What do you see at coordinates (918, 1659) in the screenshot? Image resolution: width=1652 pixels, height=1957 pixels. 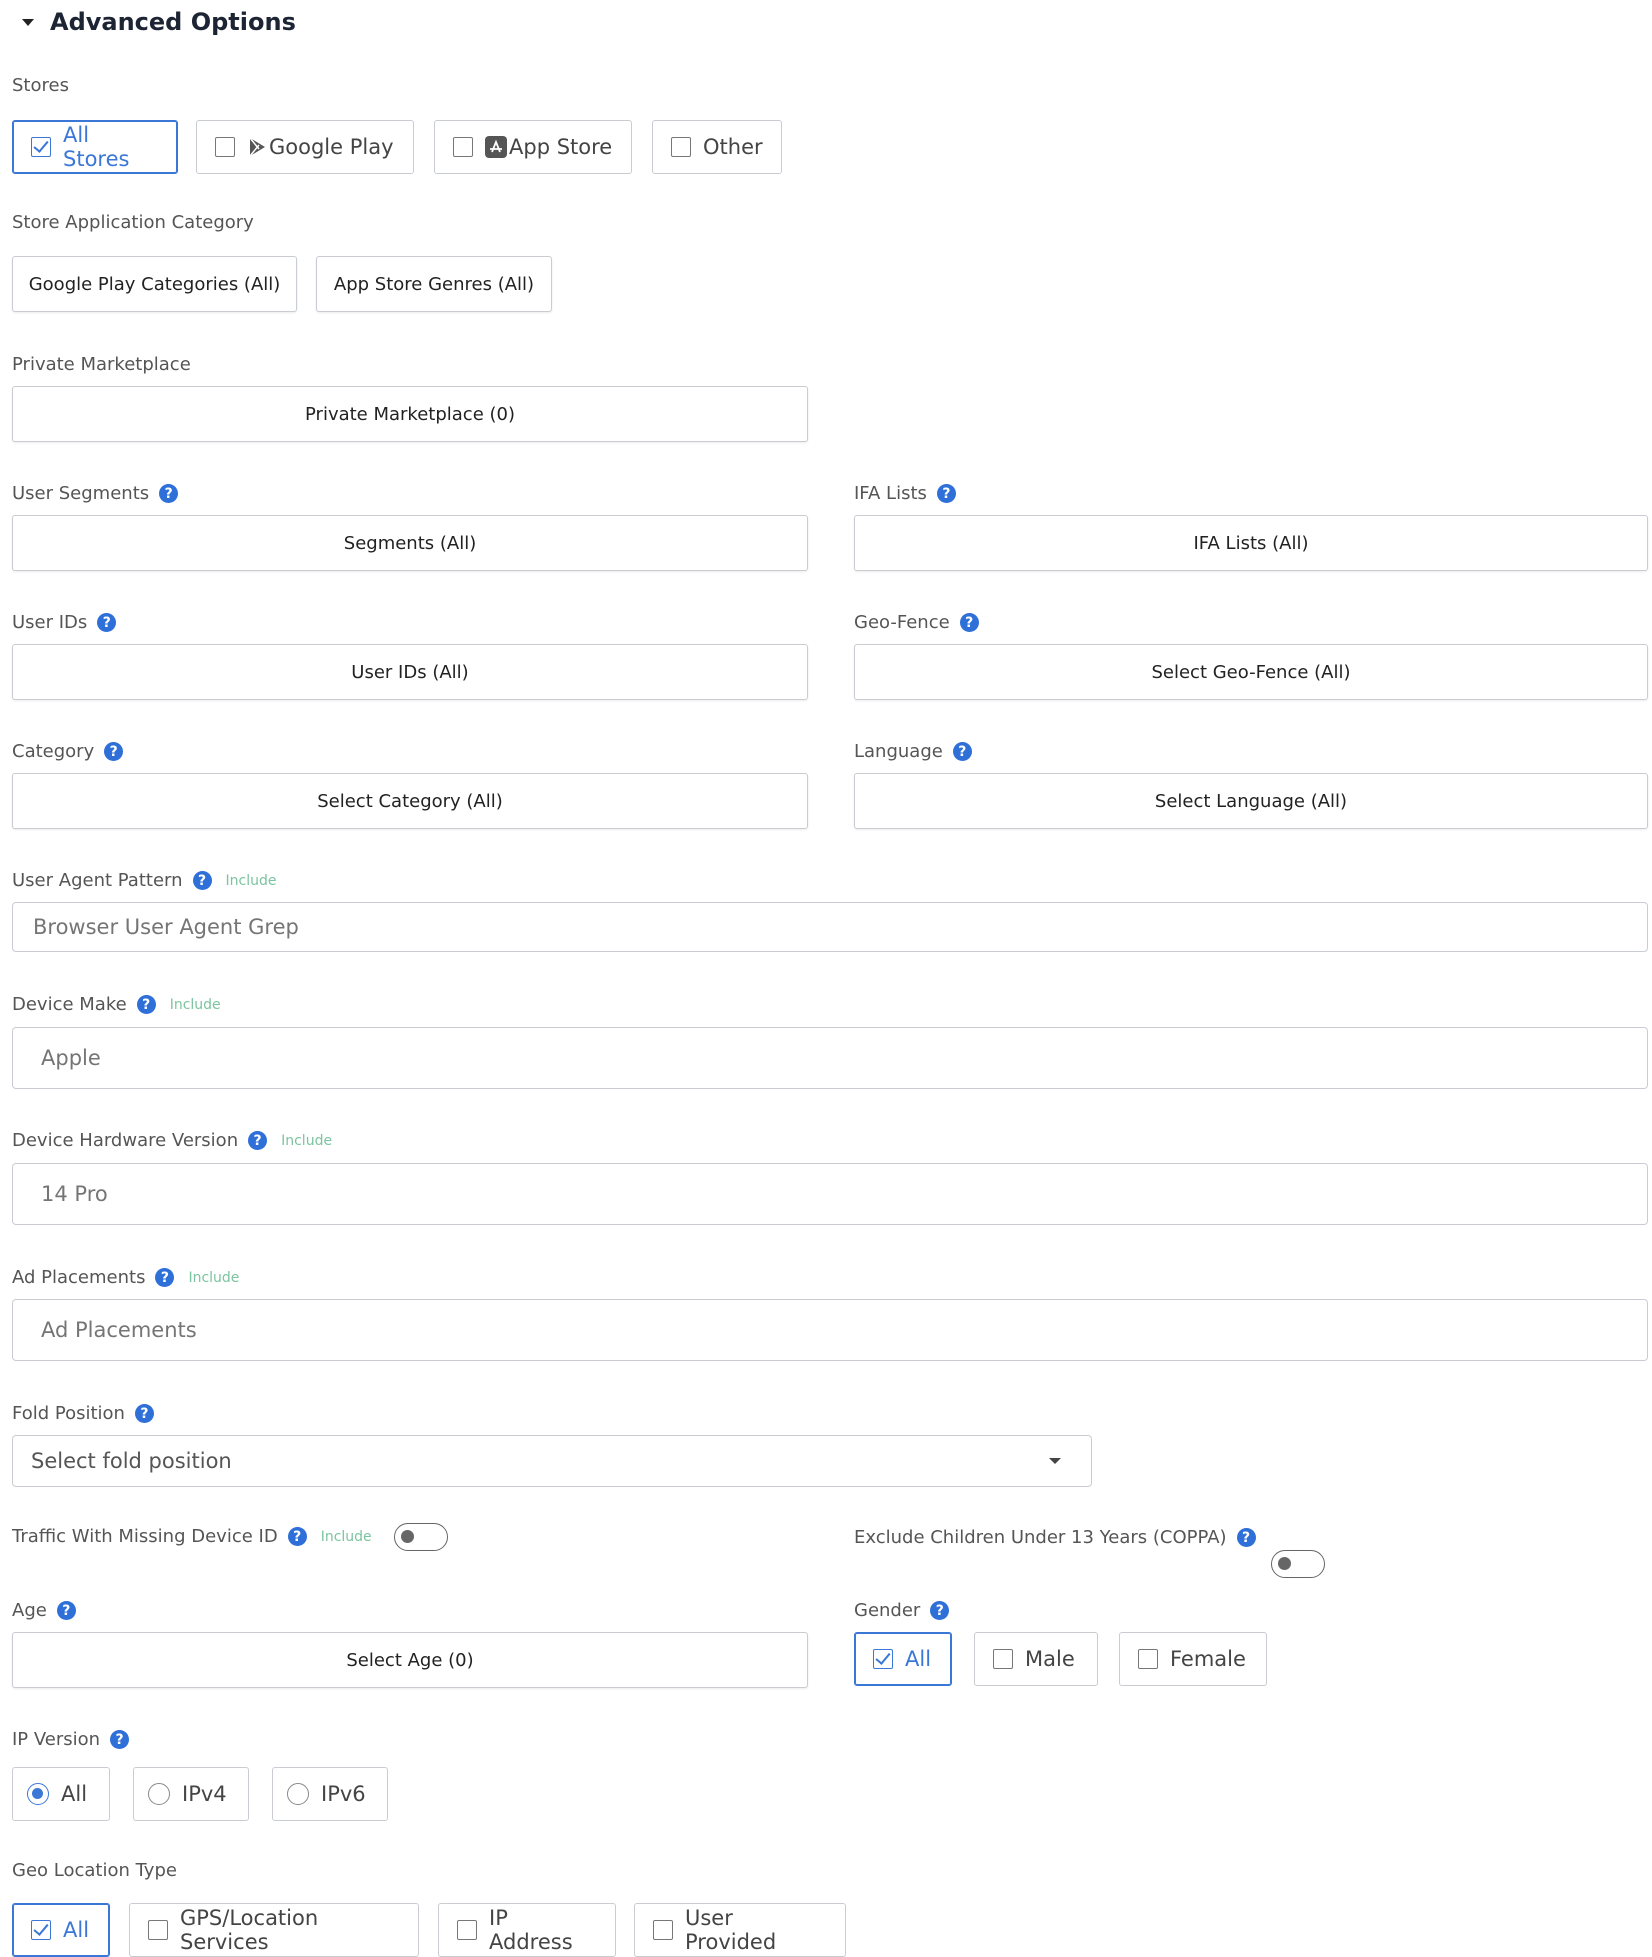 I see `gender-option-label: All` at bounding box center [918, 1659].